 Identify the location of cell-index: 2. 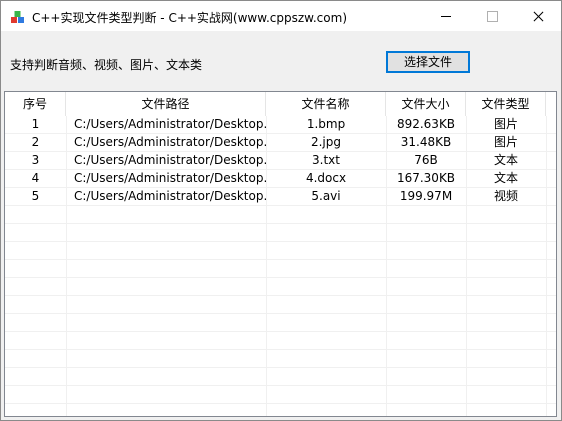
(35, 142).